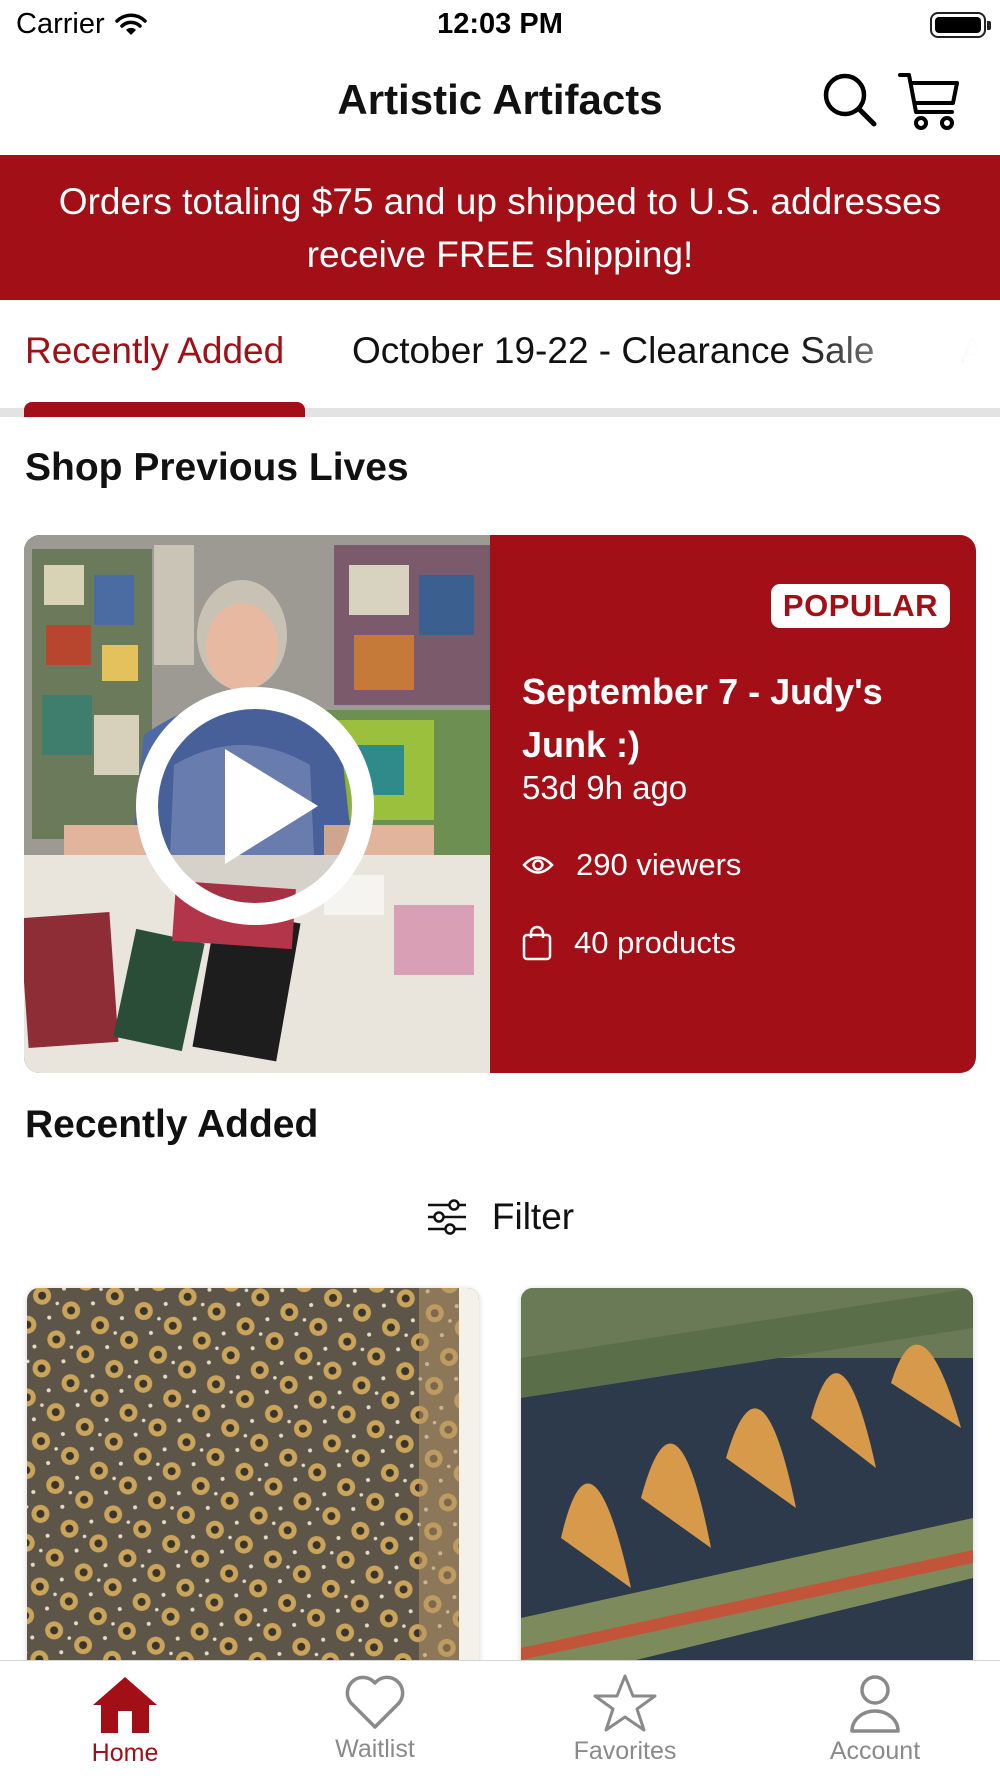  I want to click on viewers-stat: 290 viewers, so click(631, 865).